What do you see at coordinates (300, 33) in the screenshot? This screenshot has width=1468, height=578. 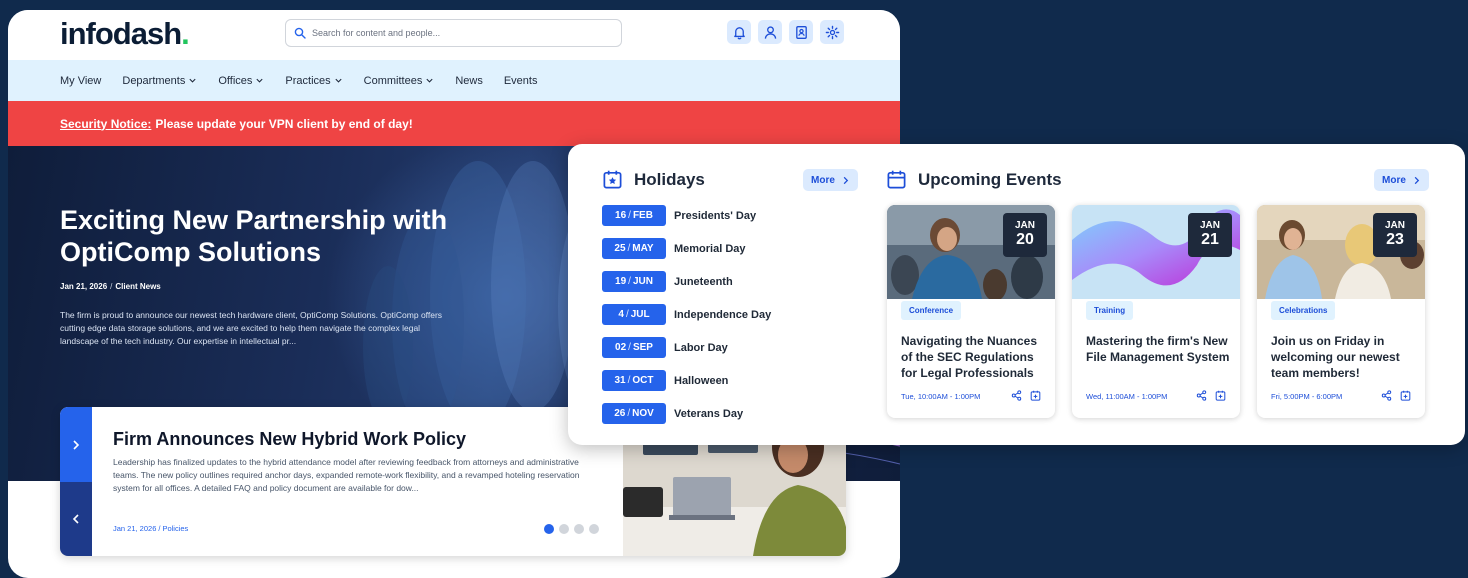 I see `search-icon` at bounding box center [300, 33].